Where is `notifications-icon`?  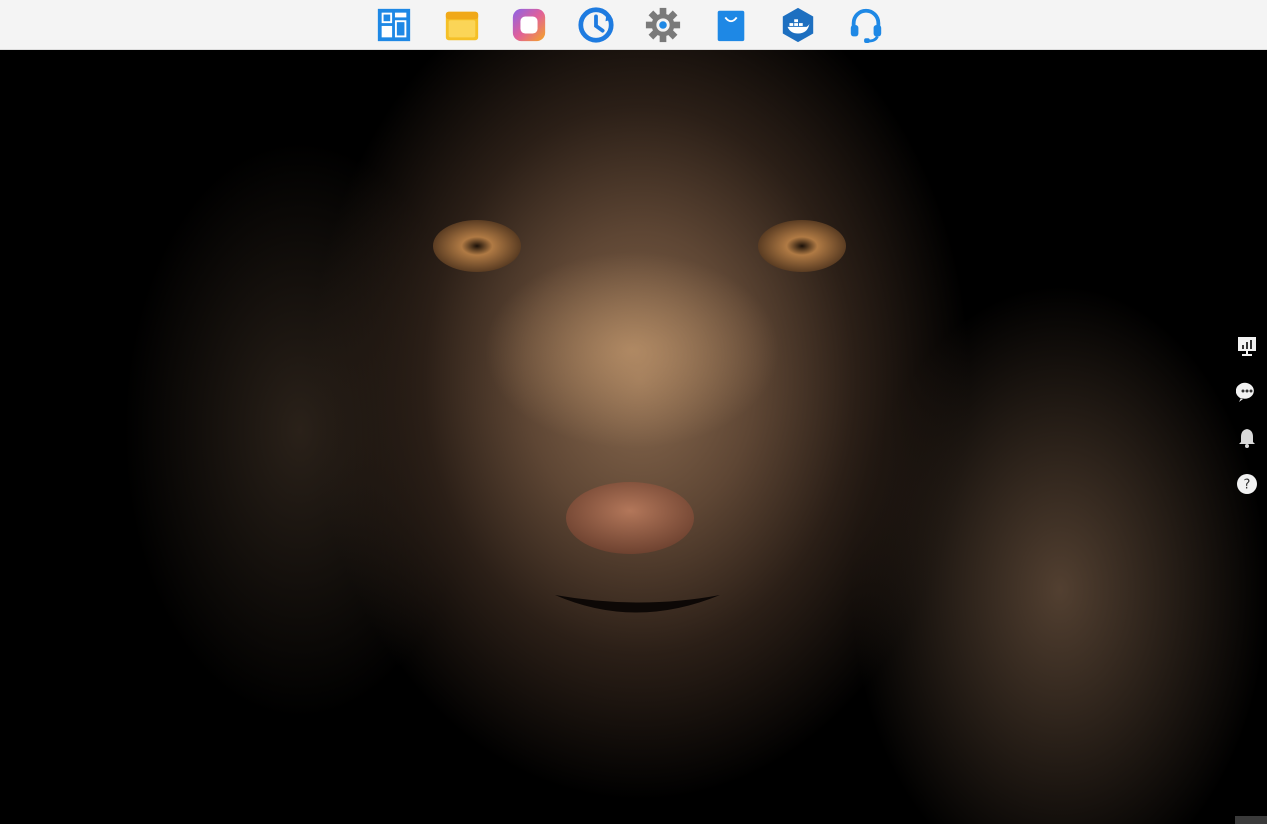 notifications-icon is located at coordinates (1247, 438).